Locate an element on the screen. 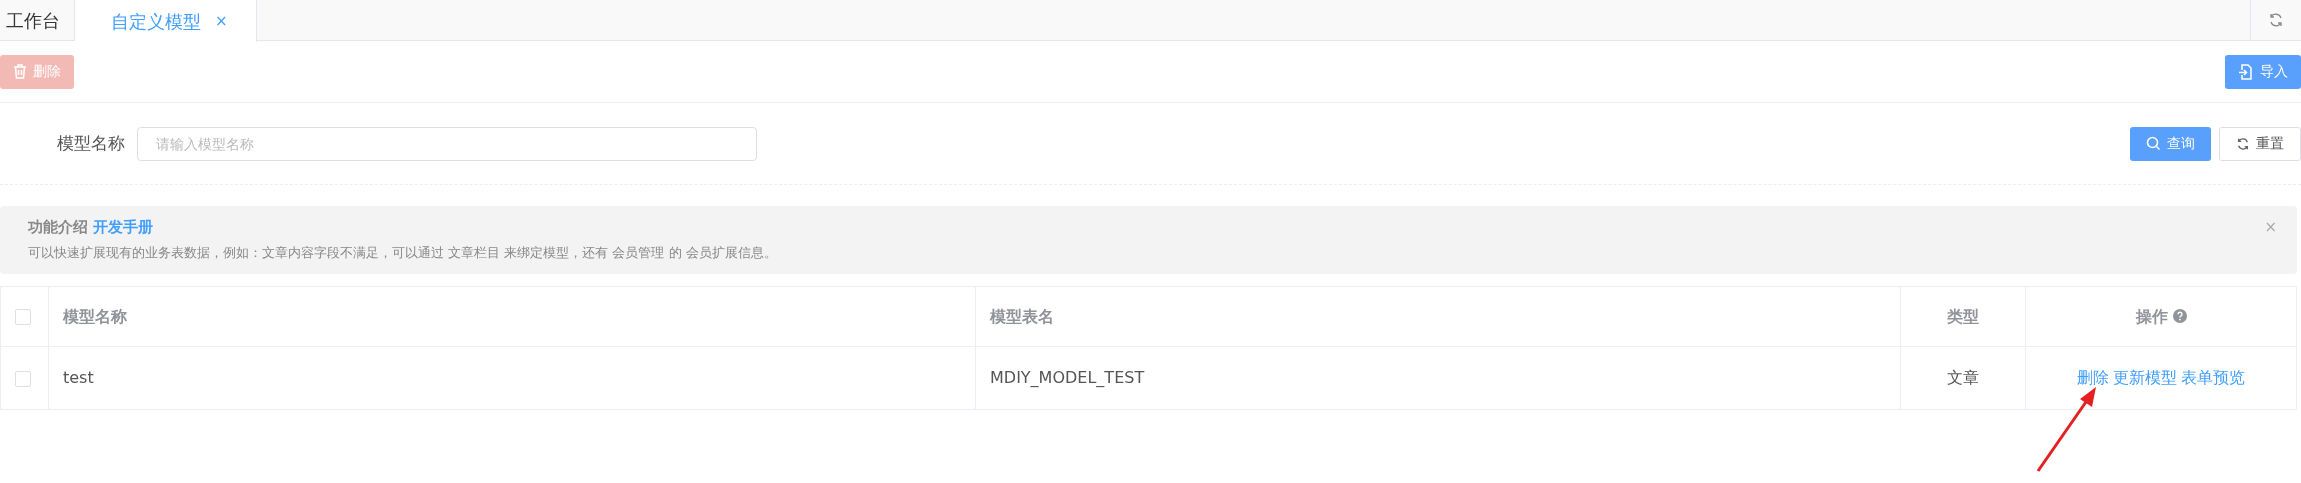 The height and width of the screenshot is (483, 2301). table-cell: test is located at coordinates (78, 377).